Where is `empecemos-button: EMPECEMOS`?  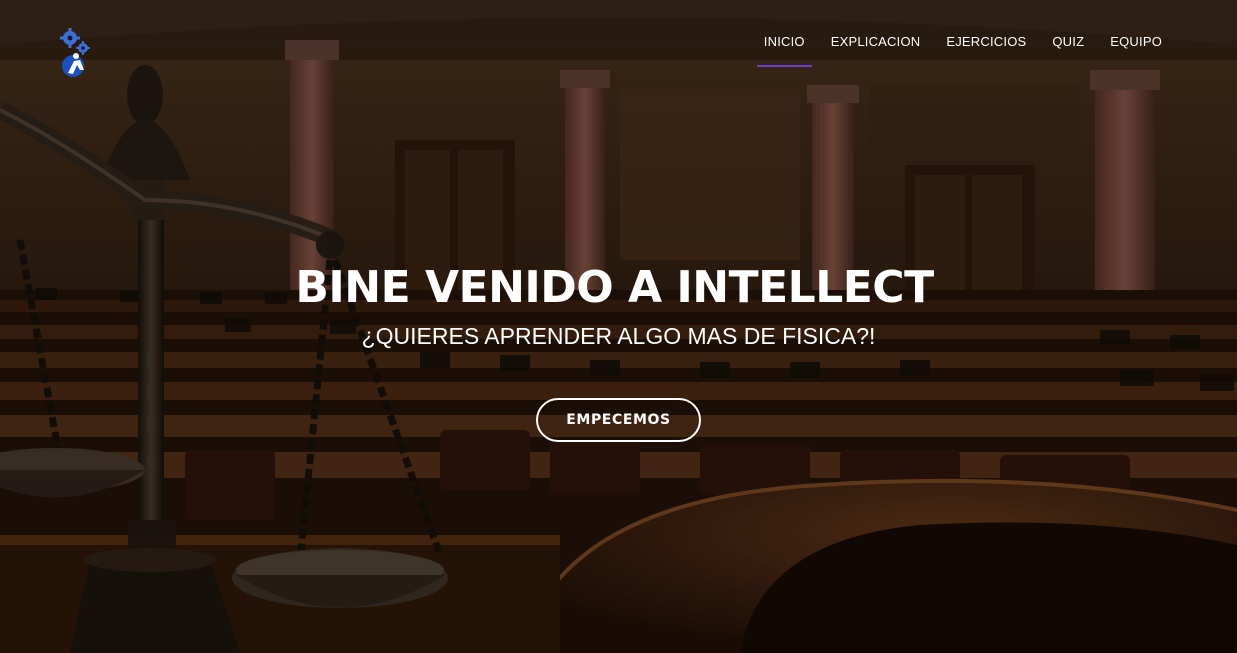
empecemos-button: EMPECEMOS is located at coordinates (618, 420).